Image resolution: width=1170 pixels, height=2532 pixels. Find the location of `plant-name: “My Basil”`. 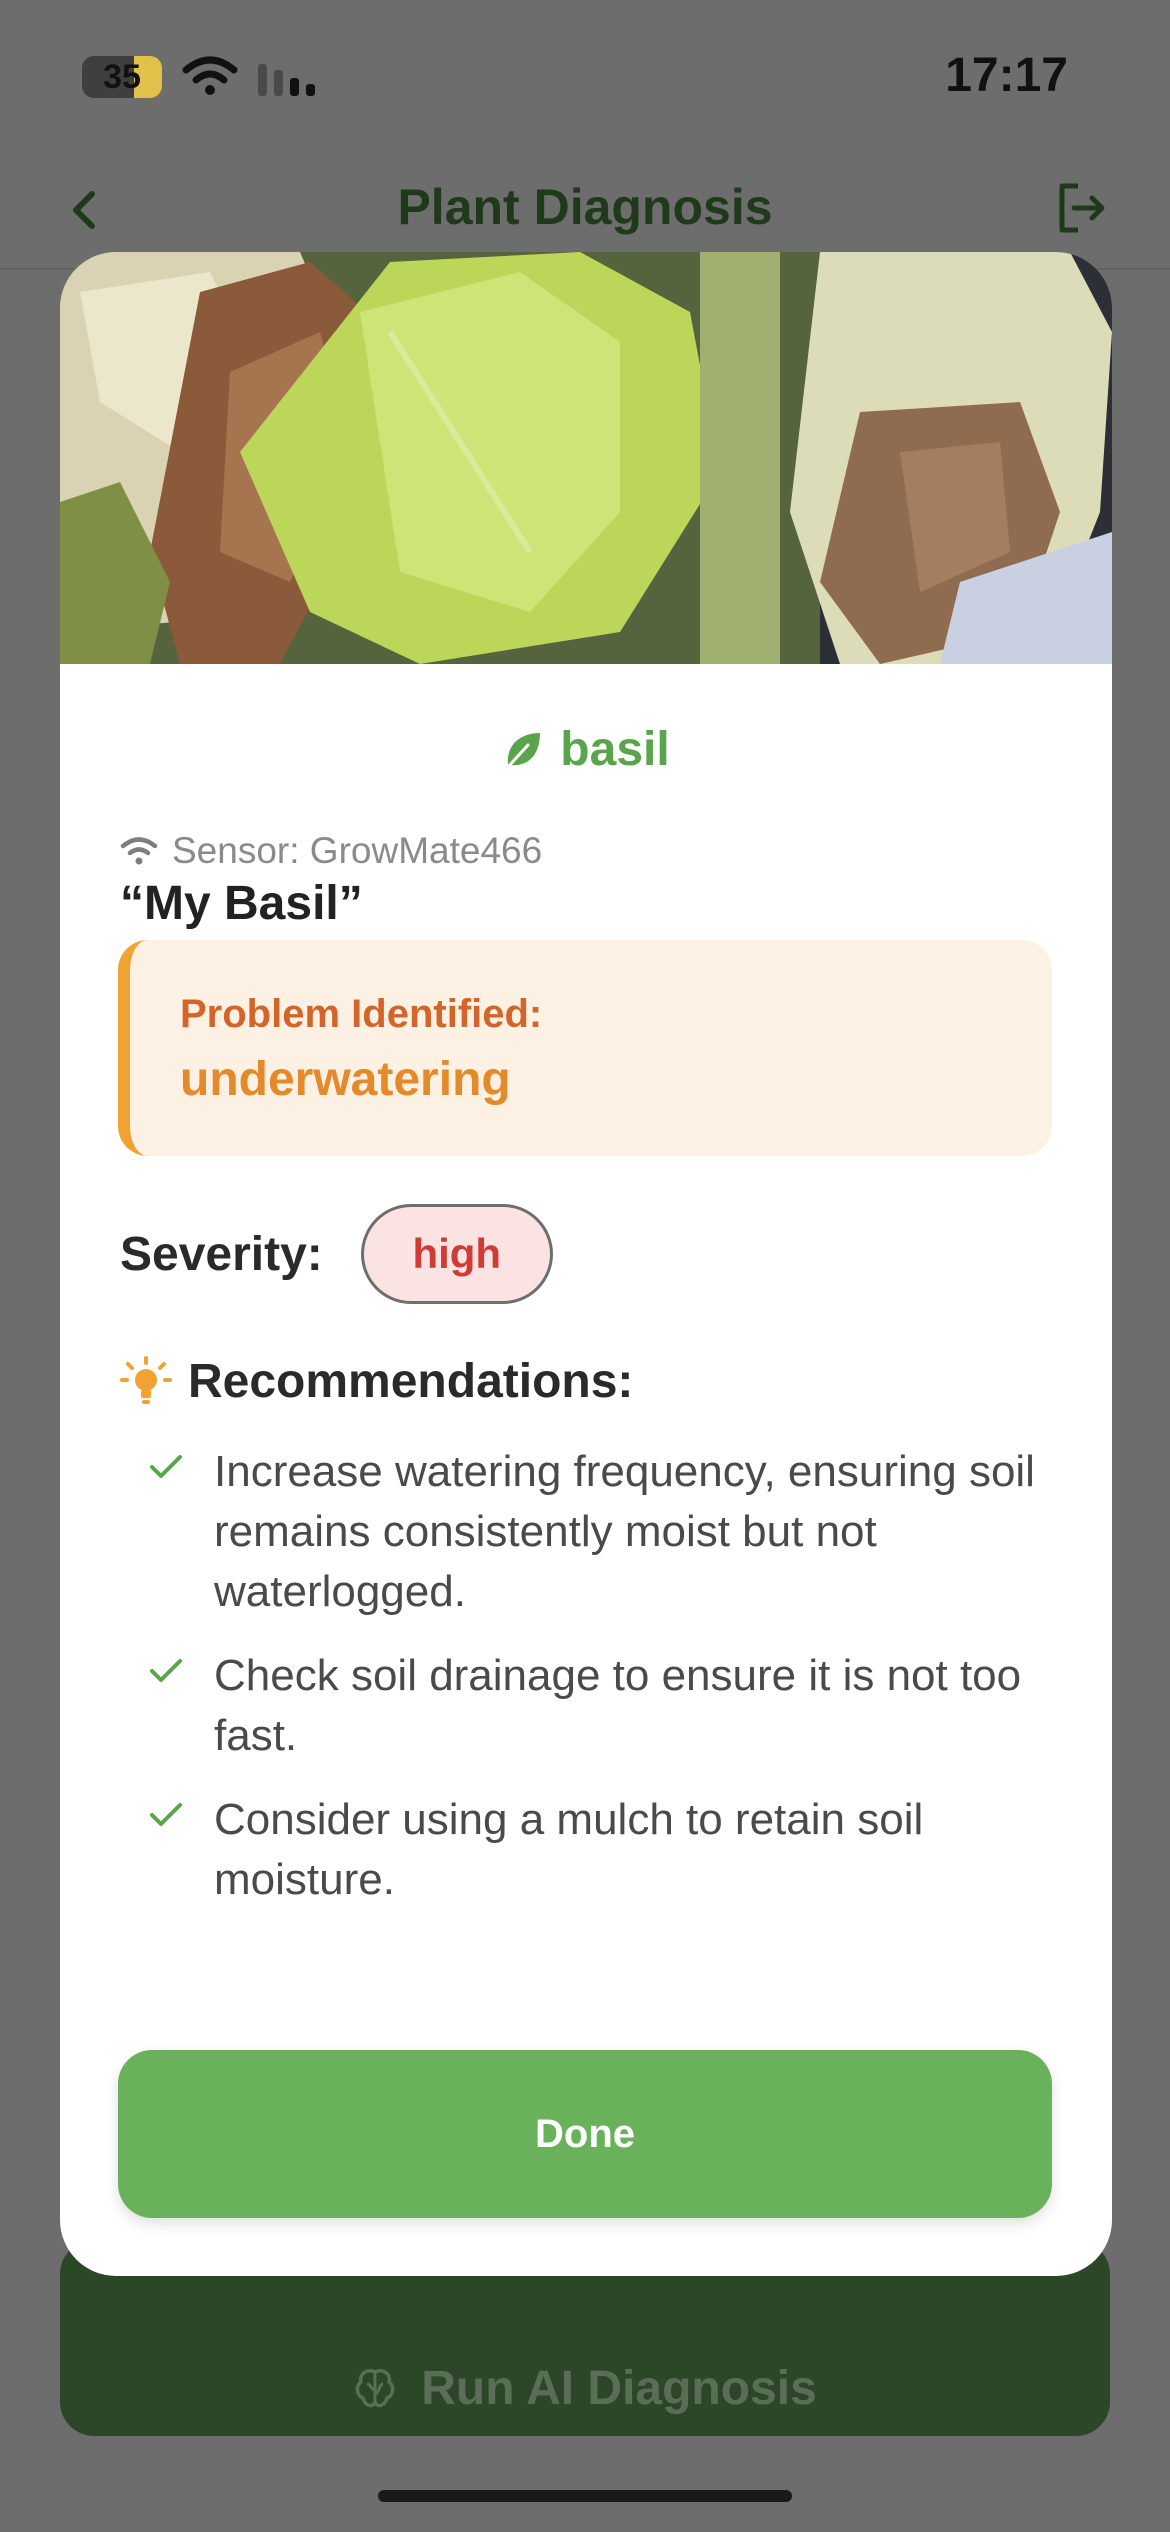

plant-name: “My Basil” is located at coordinates (241, 903).